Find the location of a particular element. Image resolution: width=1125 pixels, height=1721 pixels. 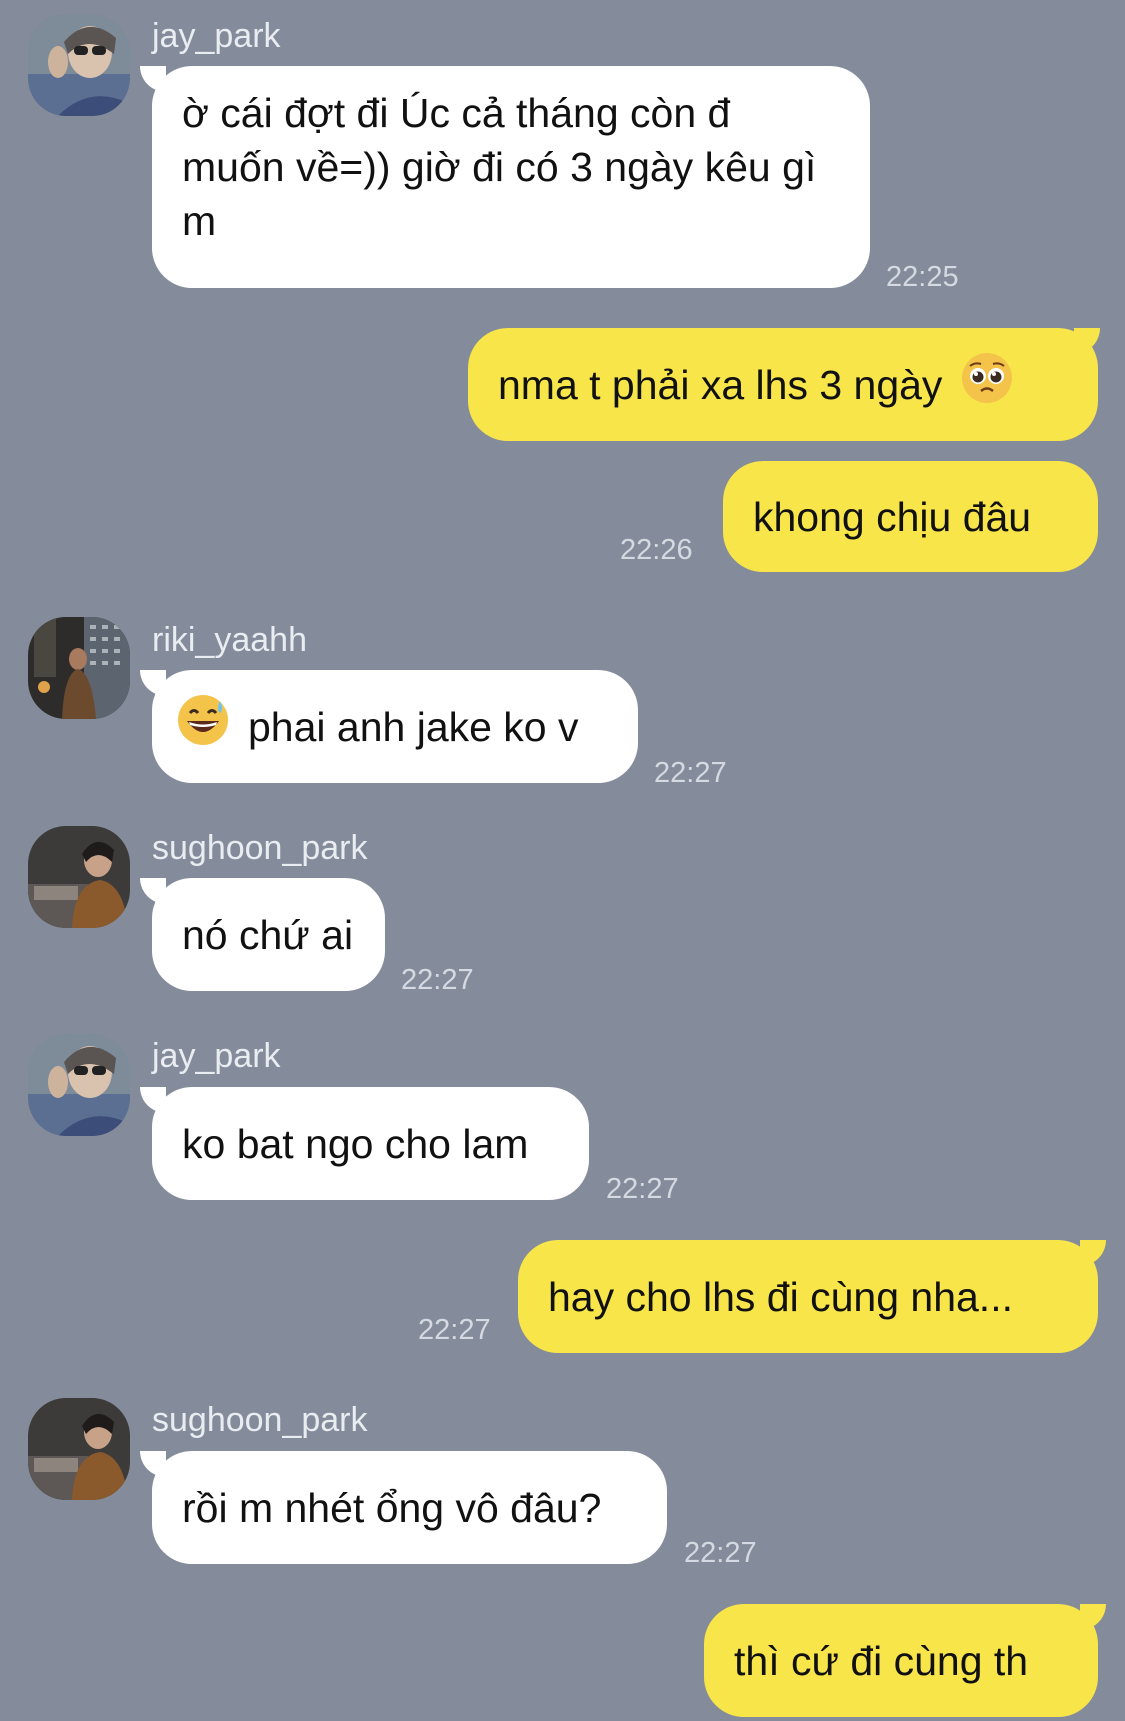

message-bubble: khong chịu đâu is located at coordinates (910, 516).